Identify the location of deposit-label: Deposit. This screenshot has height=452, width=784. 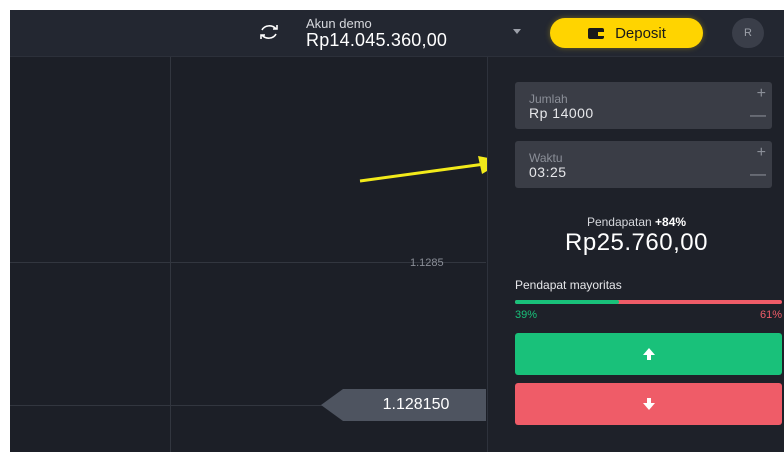
(640, 33).